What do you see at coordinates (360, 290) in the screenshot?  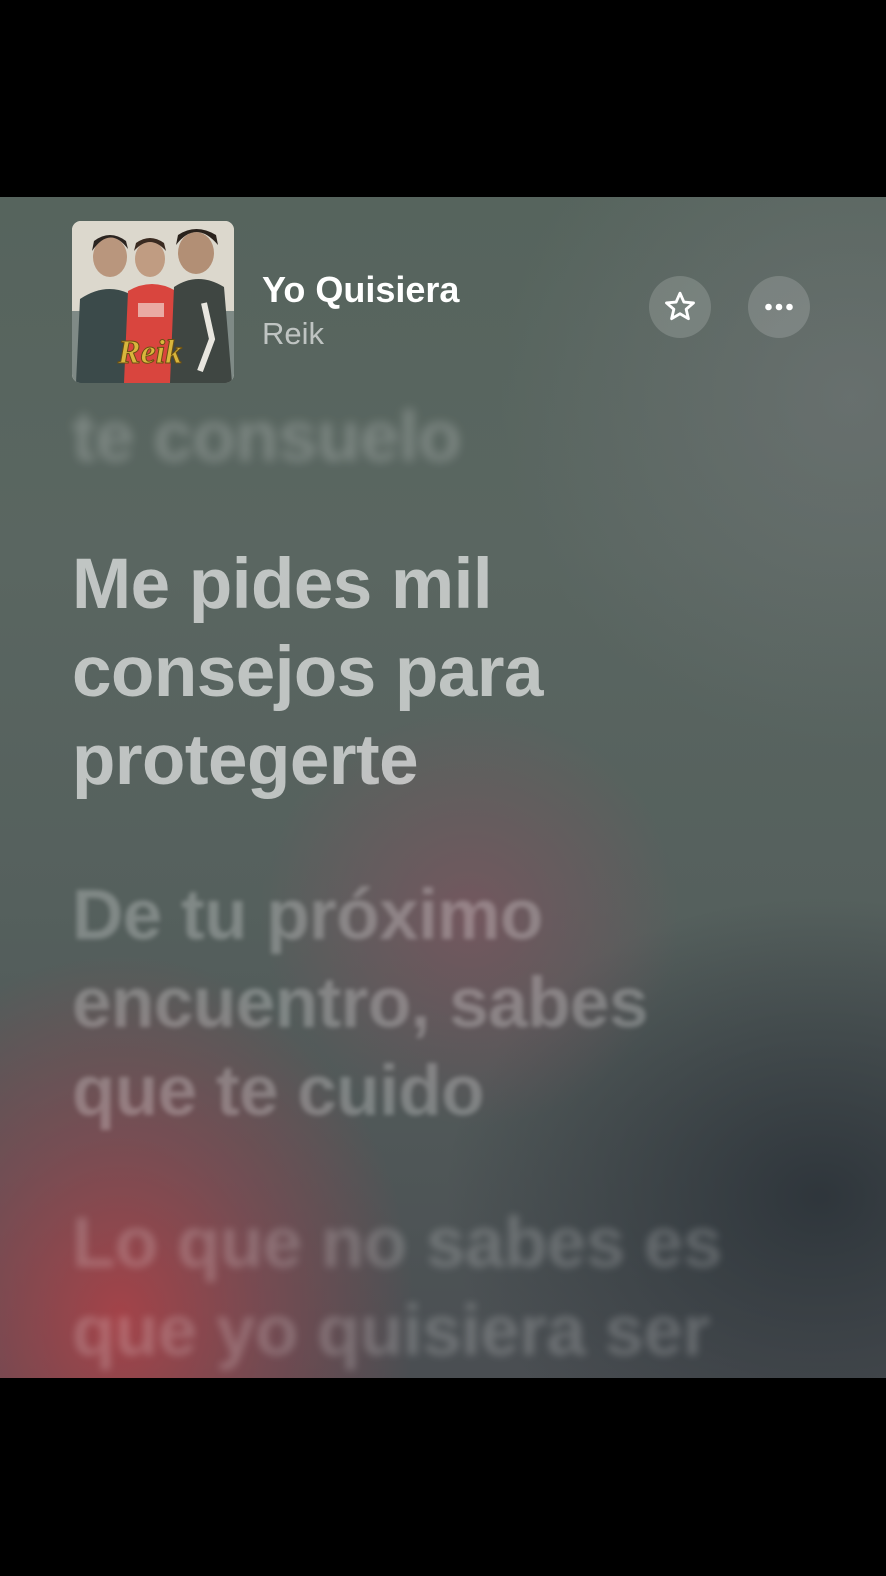 I see `track-title: Yo Quisiera` at bounding box center [360, 290].